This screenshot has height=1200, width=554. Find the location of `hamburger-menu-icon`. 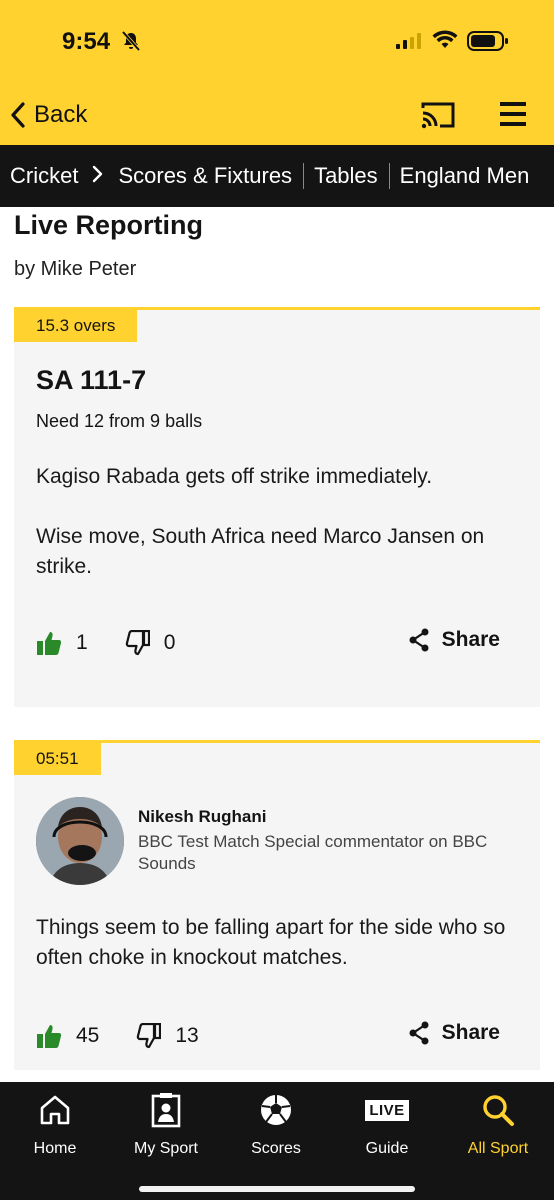

hamburger-menu-icon is located at coordinates (513, 116).